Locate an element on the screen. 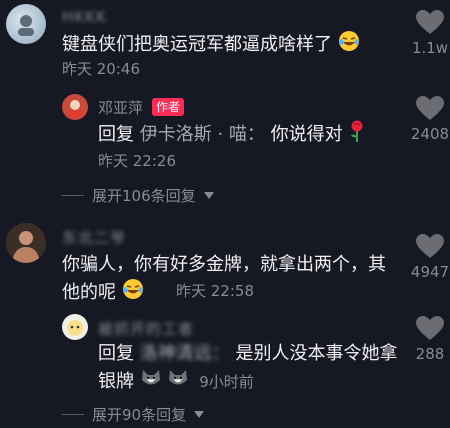 The image size is (450, 428). comment-text: 回复 洛神清远： 是别人没本事令她拿银牌 9小时前 is located at coordinates (248, 369).